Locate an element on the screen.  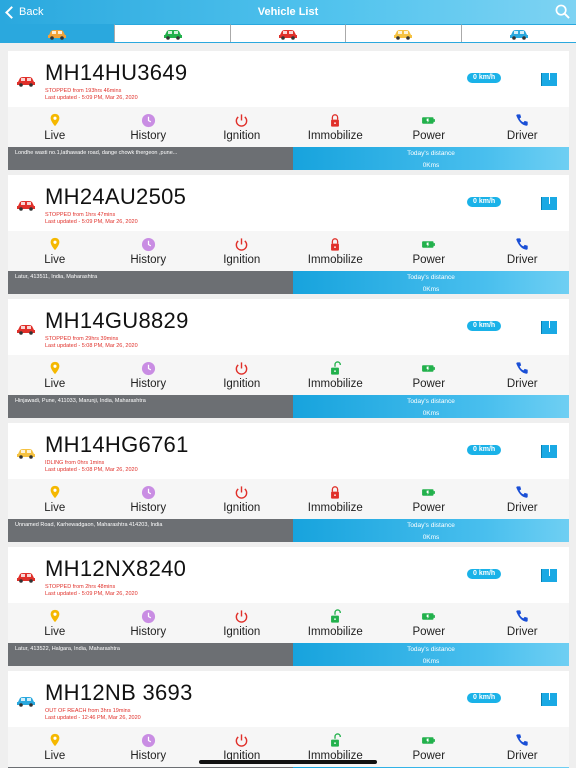
location-pin-icon is located at coordinates (55, 244).